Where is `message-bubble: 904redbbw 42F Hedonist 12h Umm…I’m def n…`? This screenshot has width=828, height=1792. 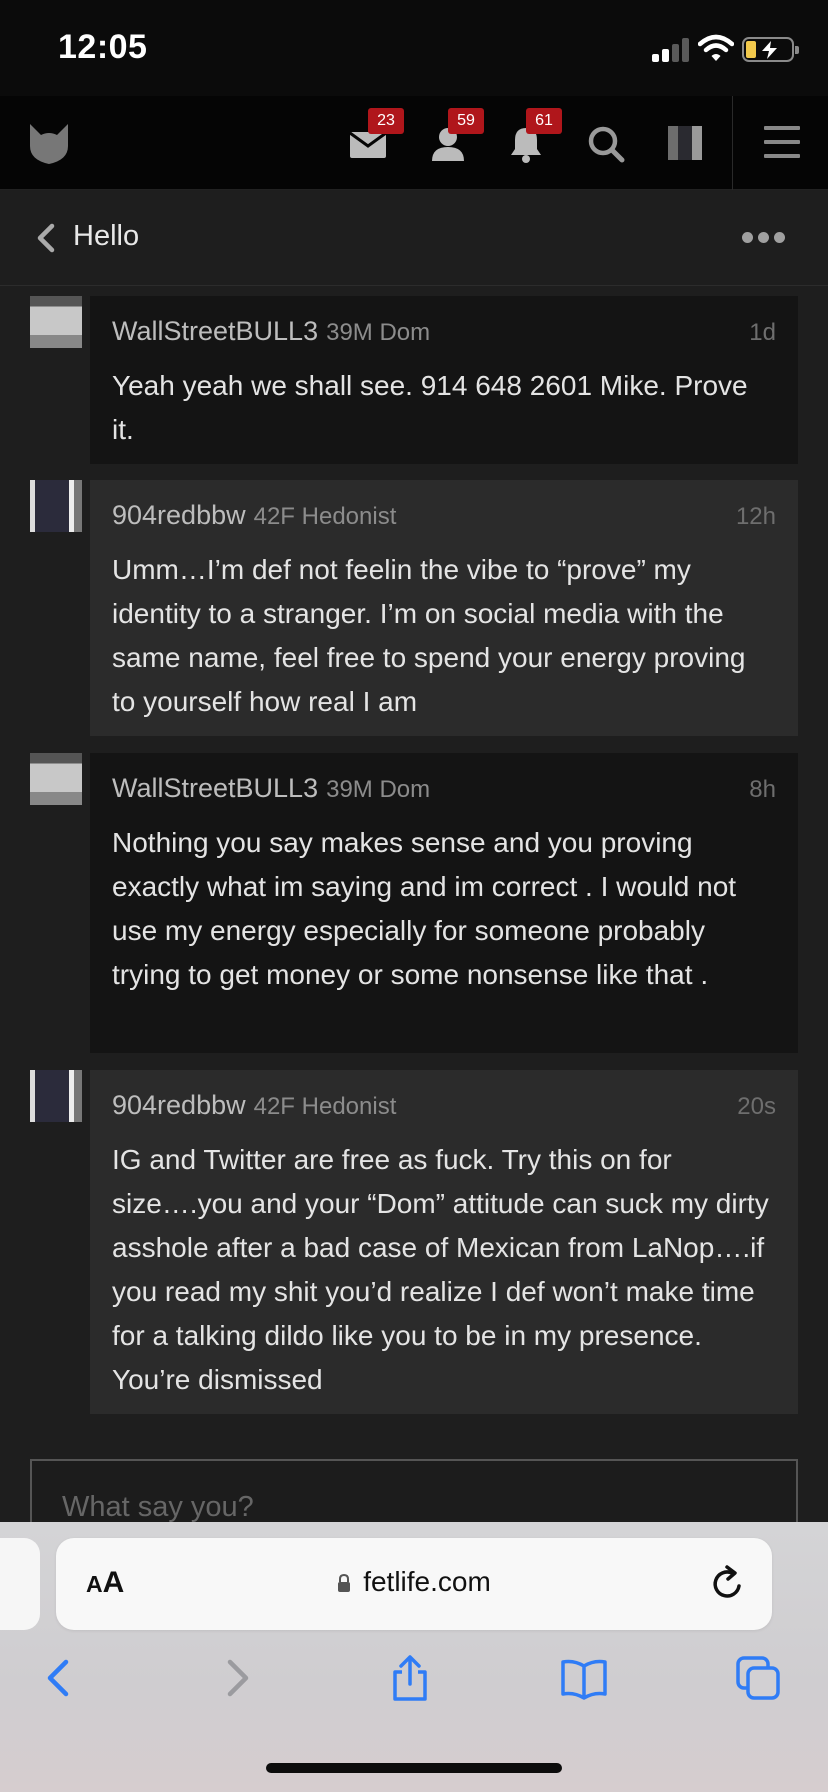 message-bubble: 904redbbw 42F Hedonist 12h Umm…I’m def n… is located at coordinates (444, 608).